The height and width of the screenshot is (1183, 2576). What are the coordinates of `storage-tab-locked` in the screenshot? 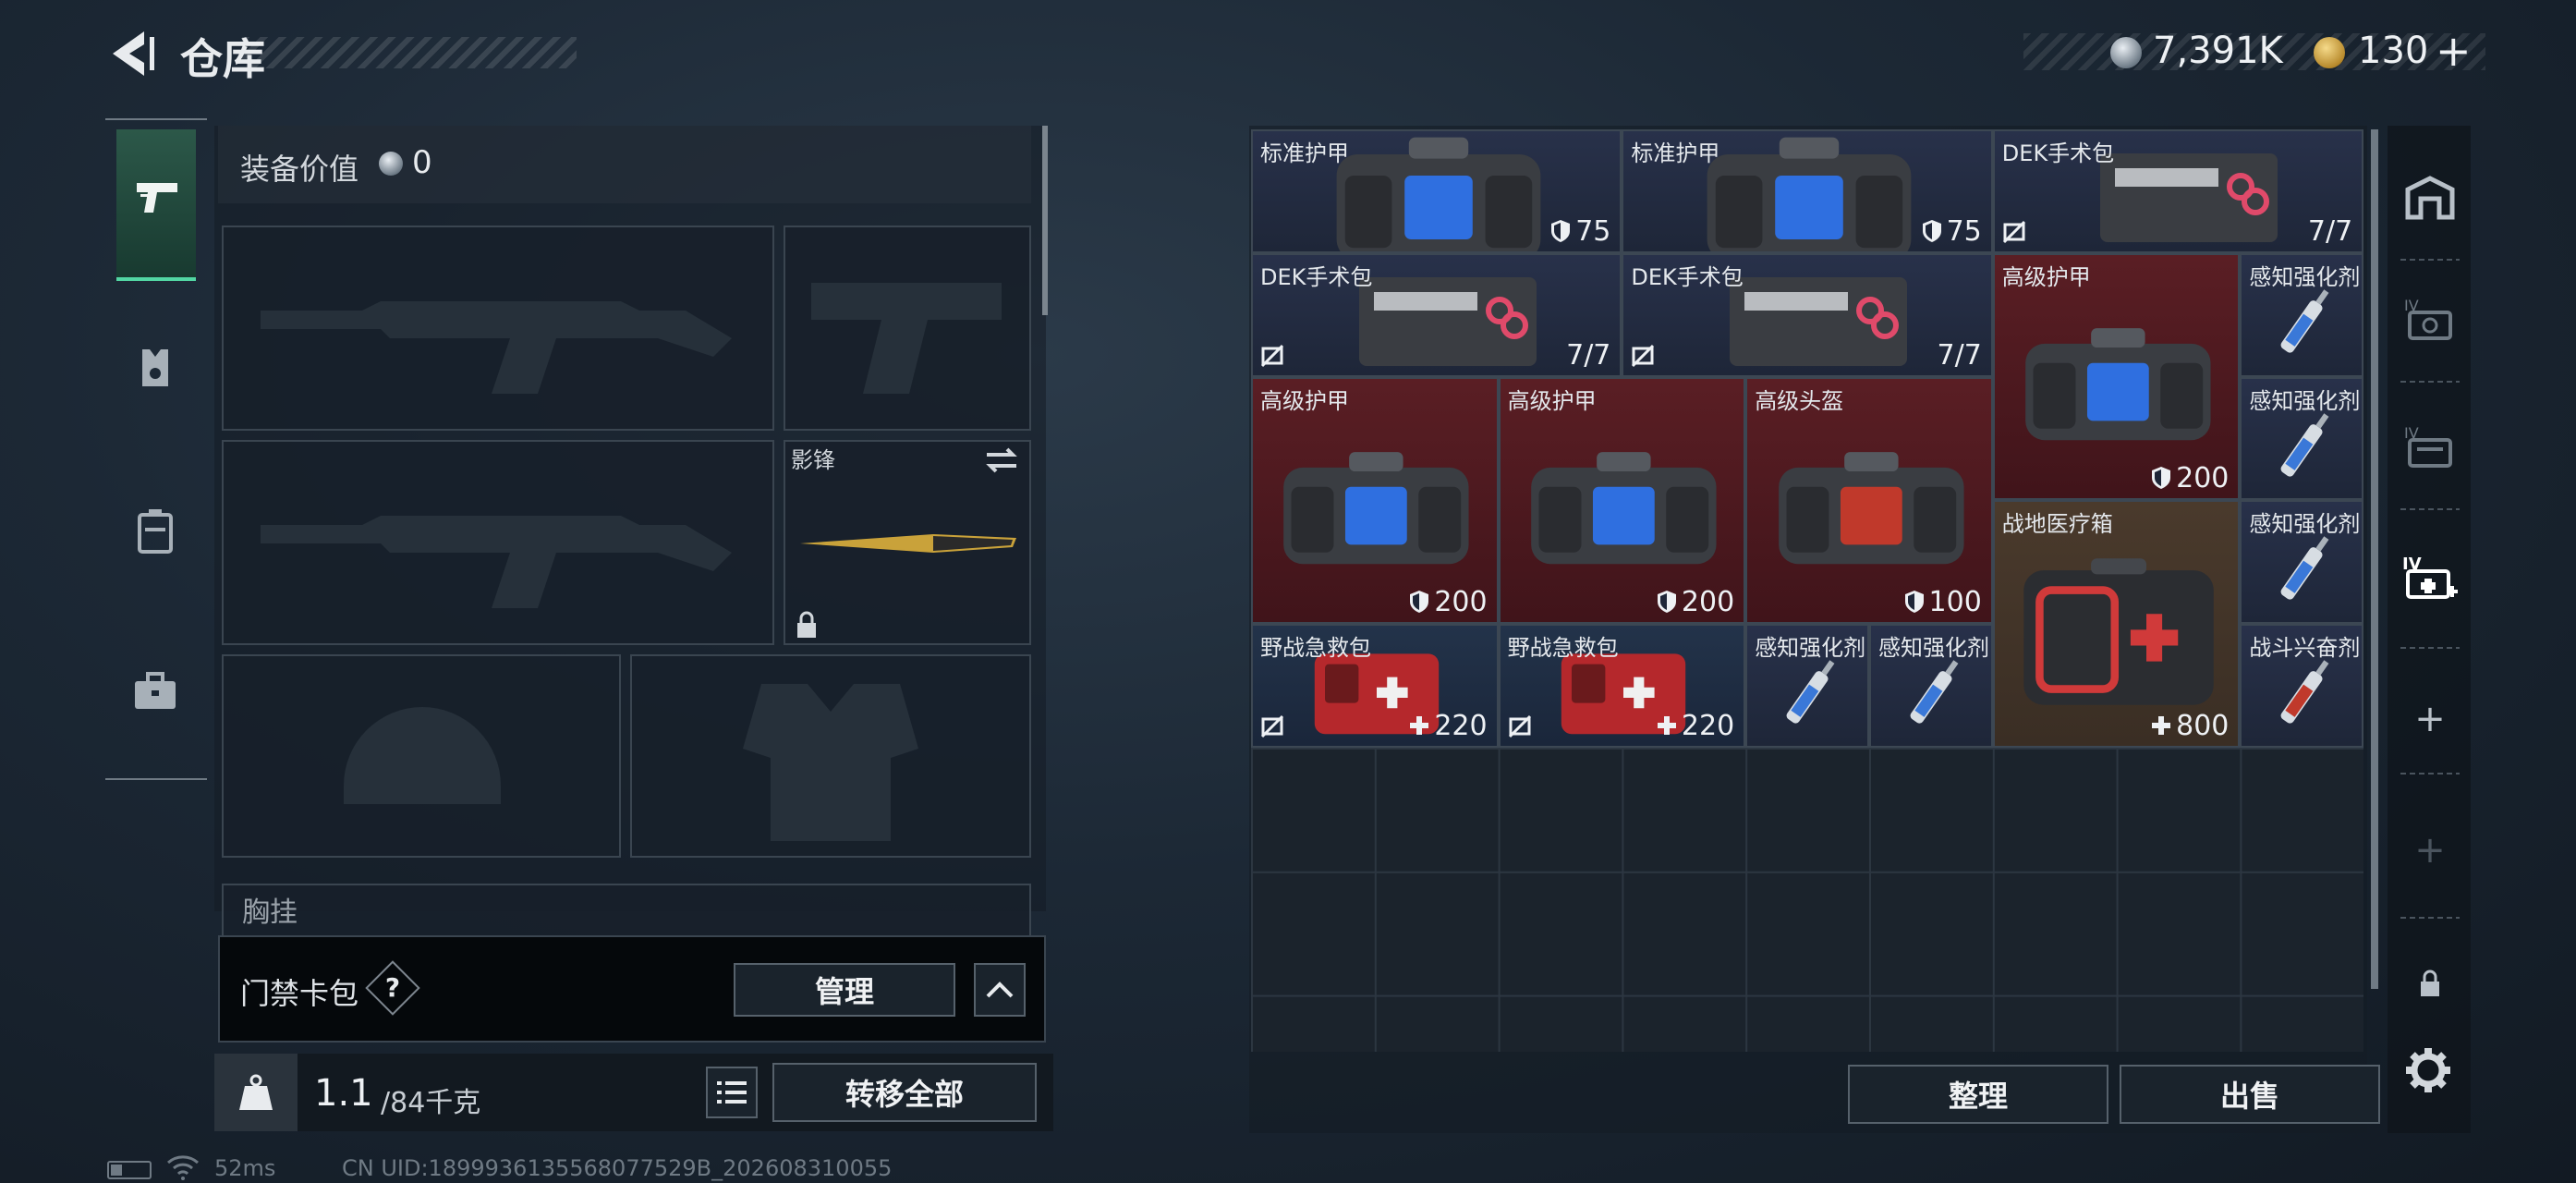 It's located at (2430, 983).